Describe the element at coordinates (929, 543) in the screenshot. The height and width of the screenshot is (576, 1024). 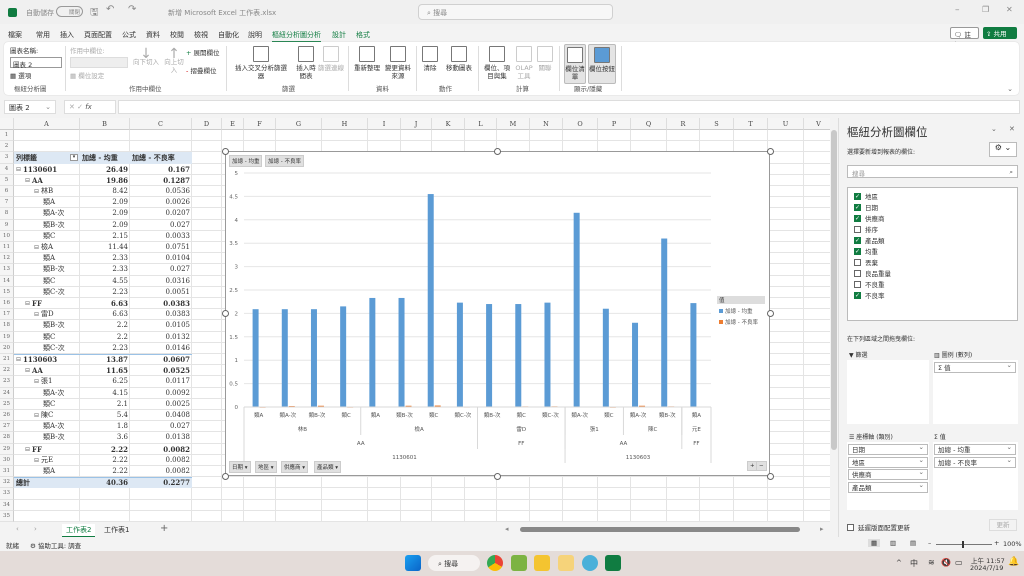
I see `zoom-out-button: –` at that location.